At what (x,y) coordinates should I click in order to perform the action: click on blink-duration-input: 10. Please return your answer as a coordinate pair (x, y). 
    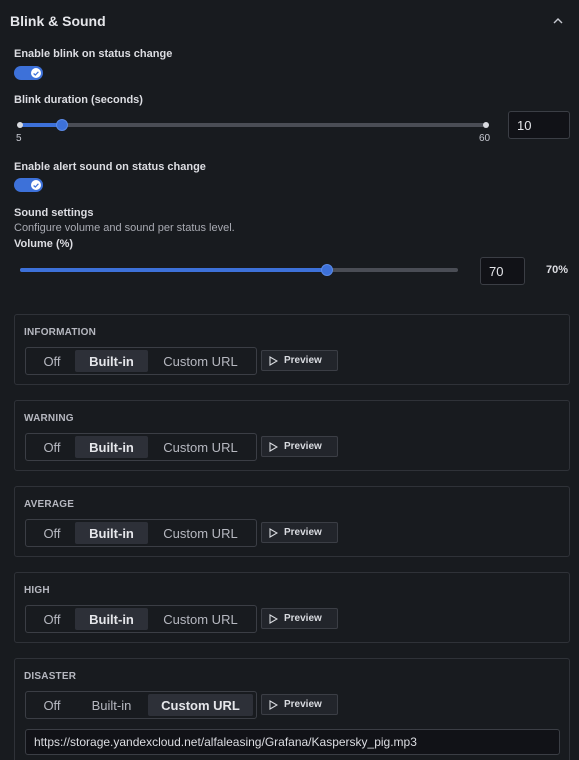
    Looking at the image, I should click on (539, 125).